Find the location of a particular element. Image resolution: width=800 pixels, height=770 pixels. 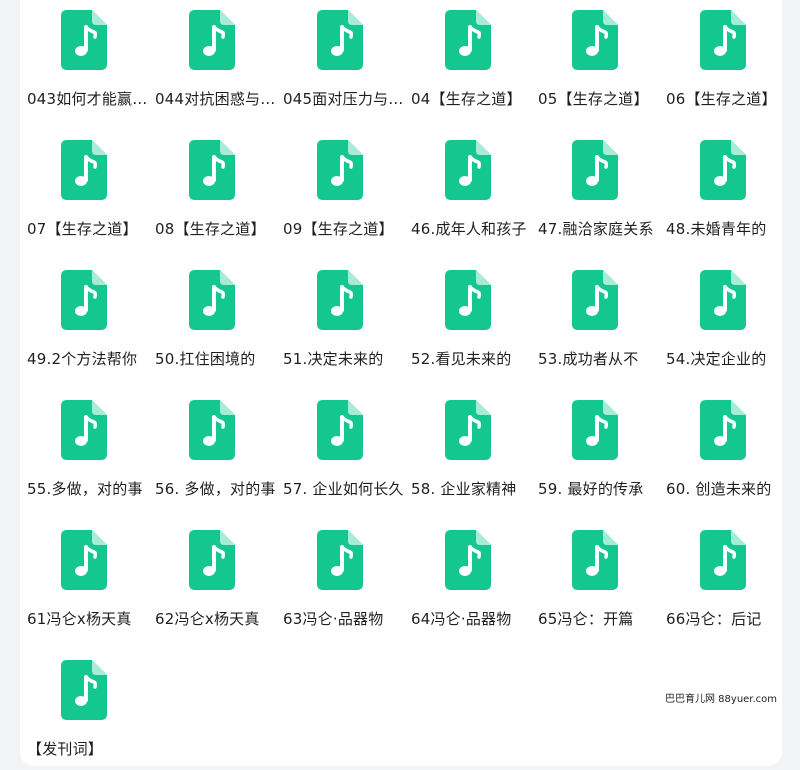

file-item: 46.成年人和孩子 is located at coordinates (473, 190).